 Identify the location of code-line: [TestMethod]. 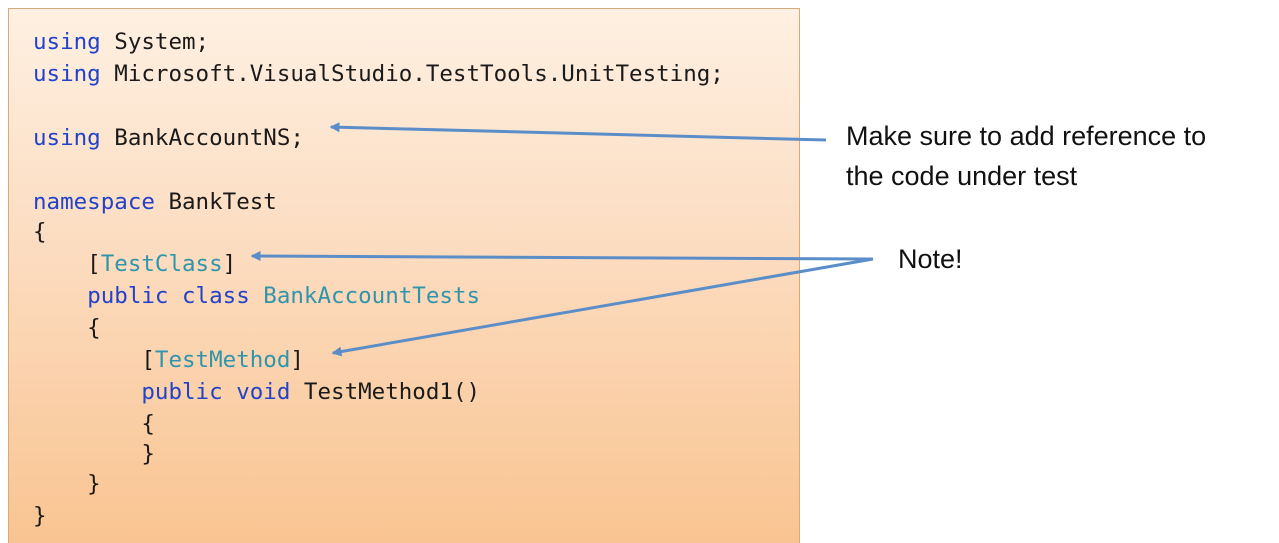
(168, 360).